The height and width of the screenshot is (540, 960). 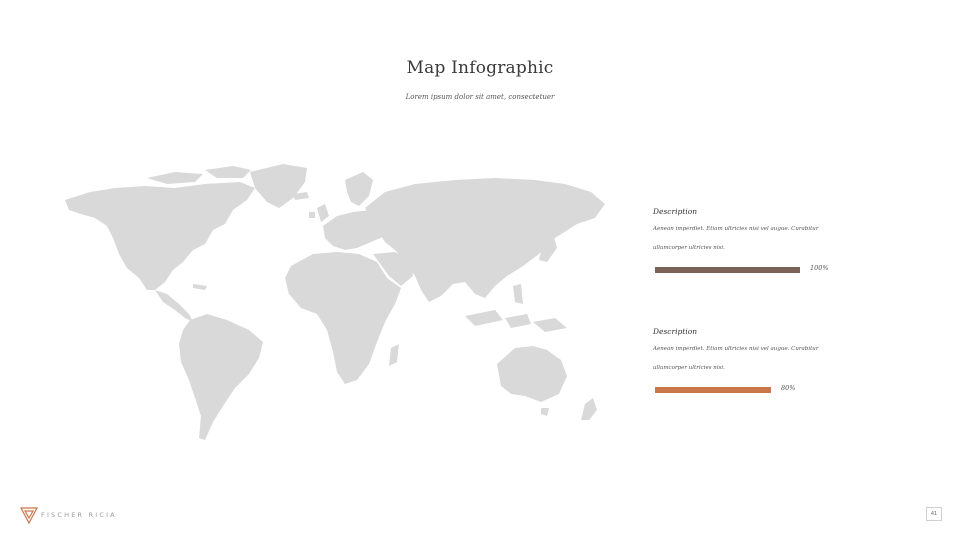 I want to click on page-title: Map Infographic, so click(x=480, y=68).